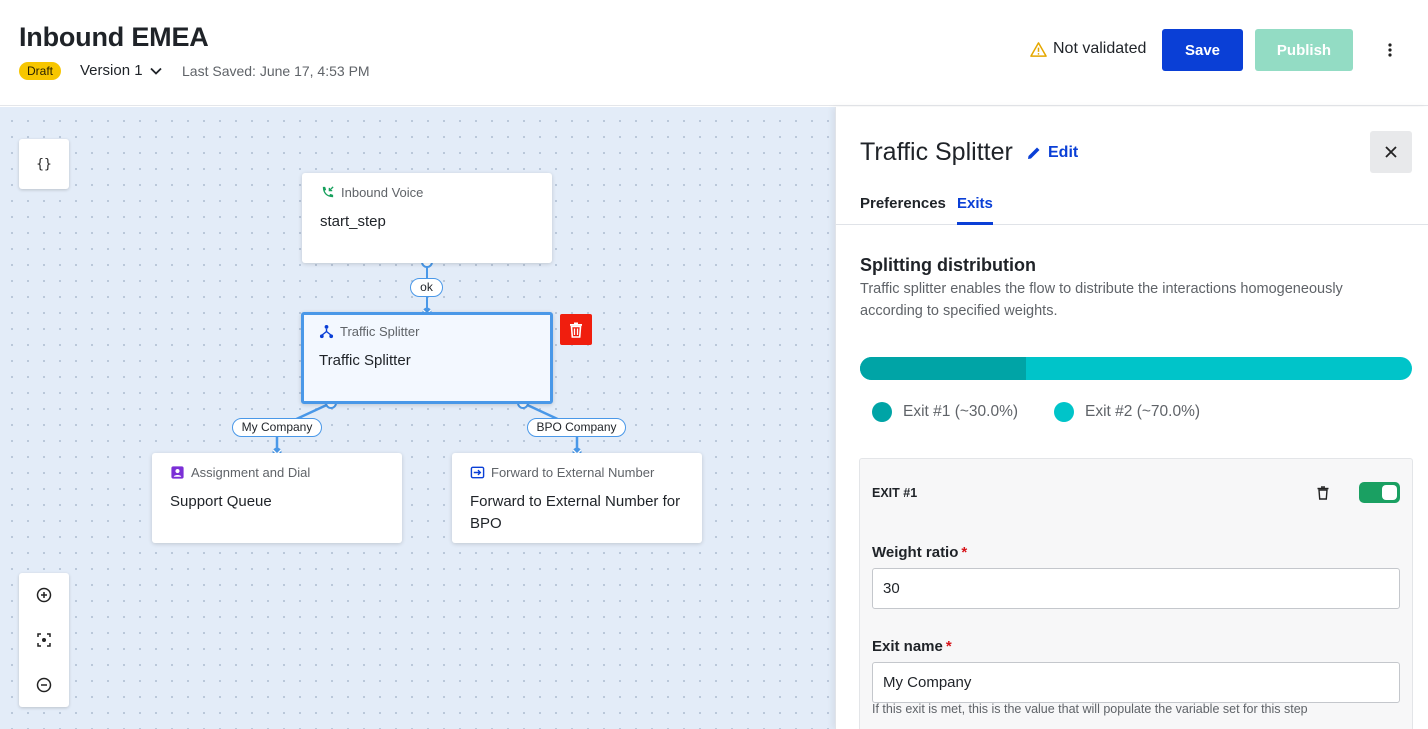 The height and width of the screenshot is (729, 1428). What do you see at coordinates (427, 358) in the screenshot?
I see `node-traffic-splitter: Traffic Splitter Traffic Splitter` at bounding box center [427, 358].